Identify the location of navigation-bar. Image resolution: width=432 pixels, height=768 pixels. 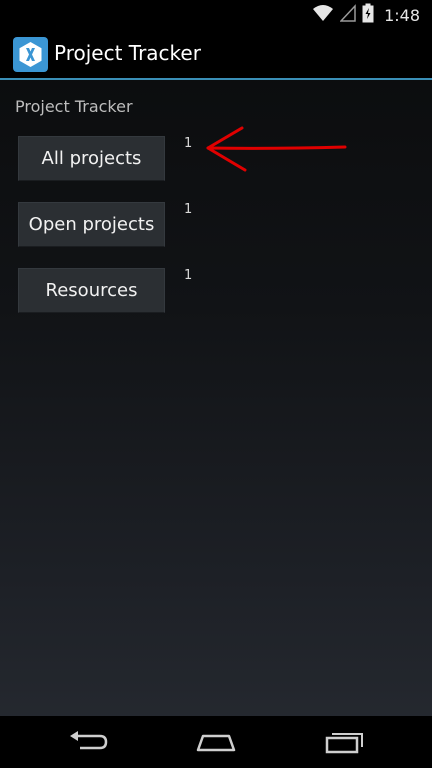
(216, 742).